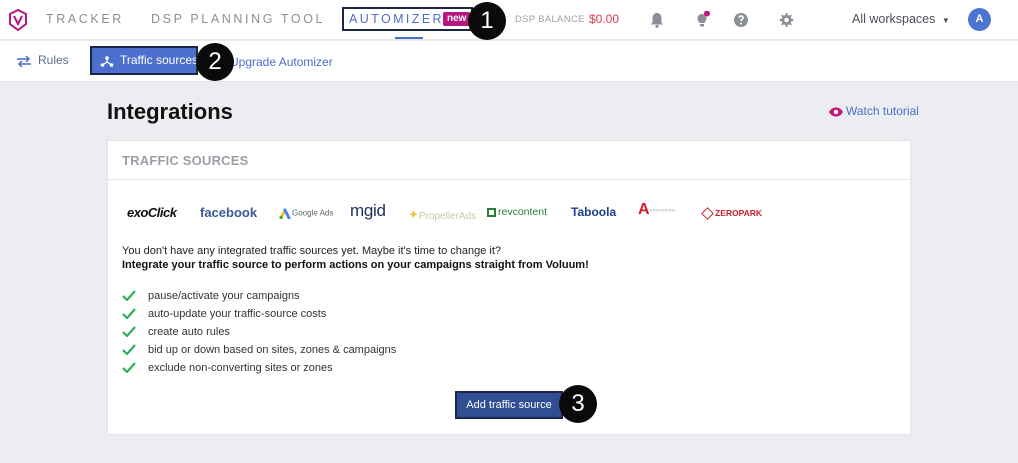  Describe the element at coordinates (945, 20) in the screenshot. I see `caret-down-icon: ▼` at that location.